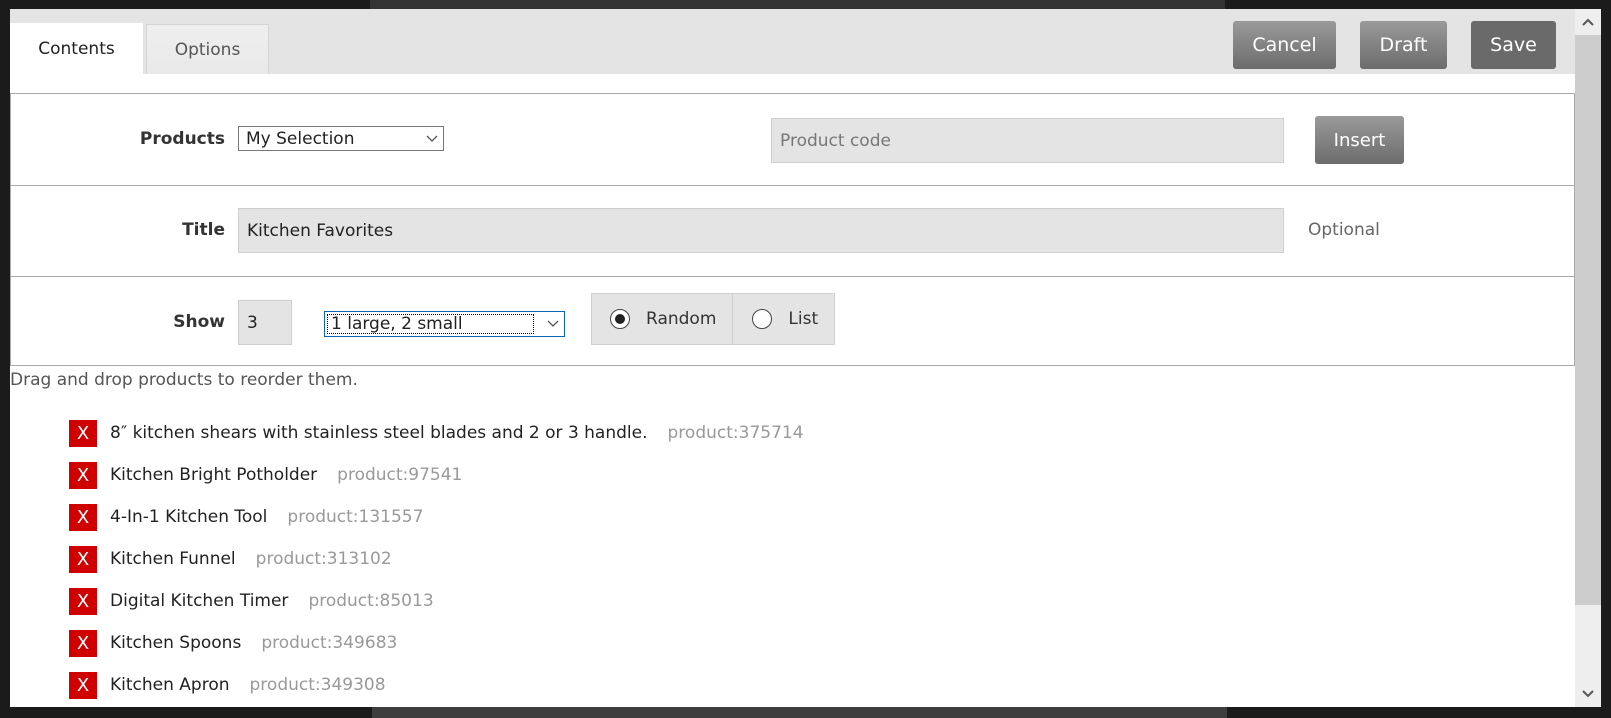 Image resolution: width=1611 pixels, height=718 pixels. Describe the element at coordinates (300, 138) in the screenshot. I see `products-select-value: My Selection` at that location.